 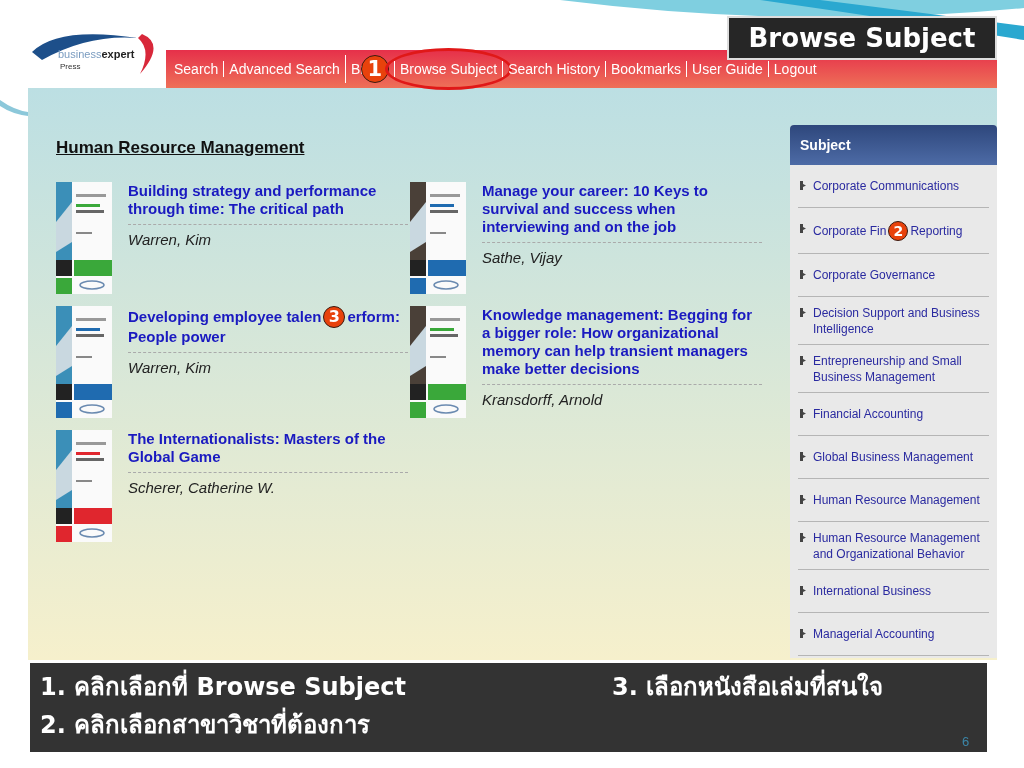 I want to click on nav-link: Logout, so click(x=795, y=69).